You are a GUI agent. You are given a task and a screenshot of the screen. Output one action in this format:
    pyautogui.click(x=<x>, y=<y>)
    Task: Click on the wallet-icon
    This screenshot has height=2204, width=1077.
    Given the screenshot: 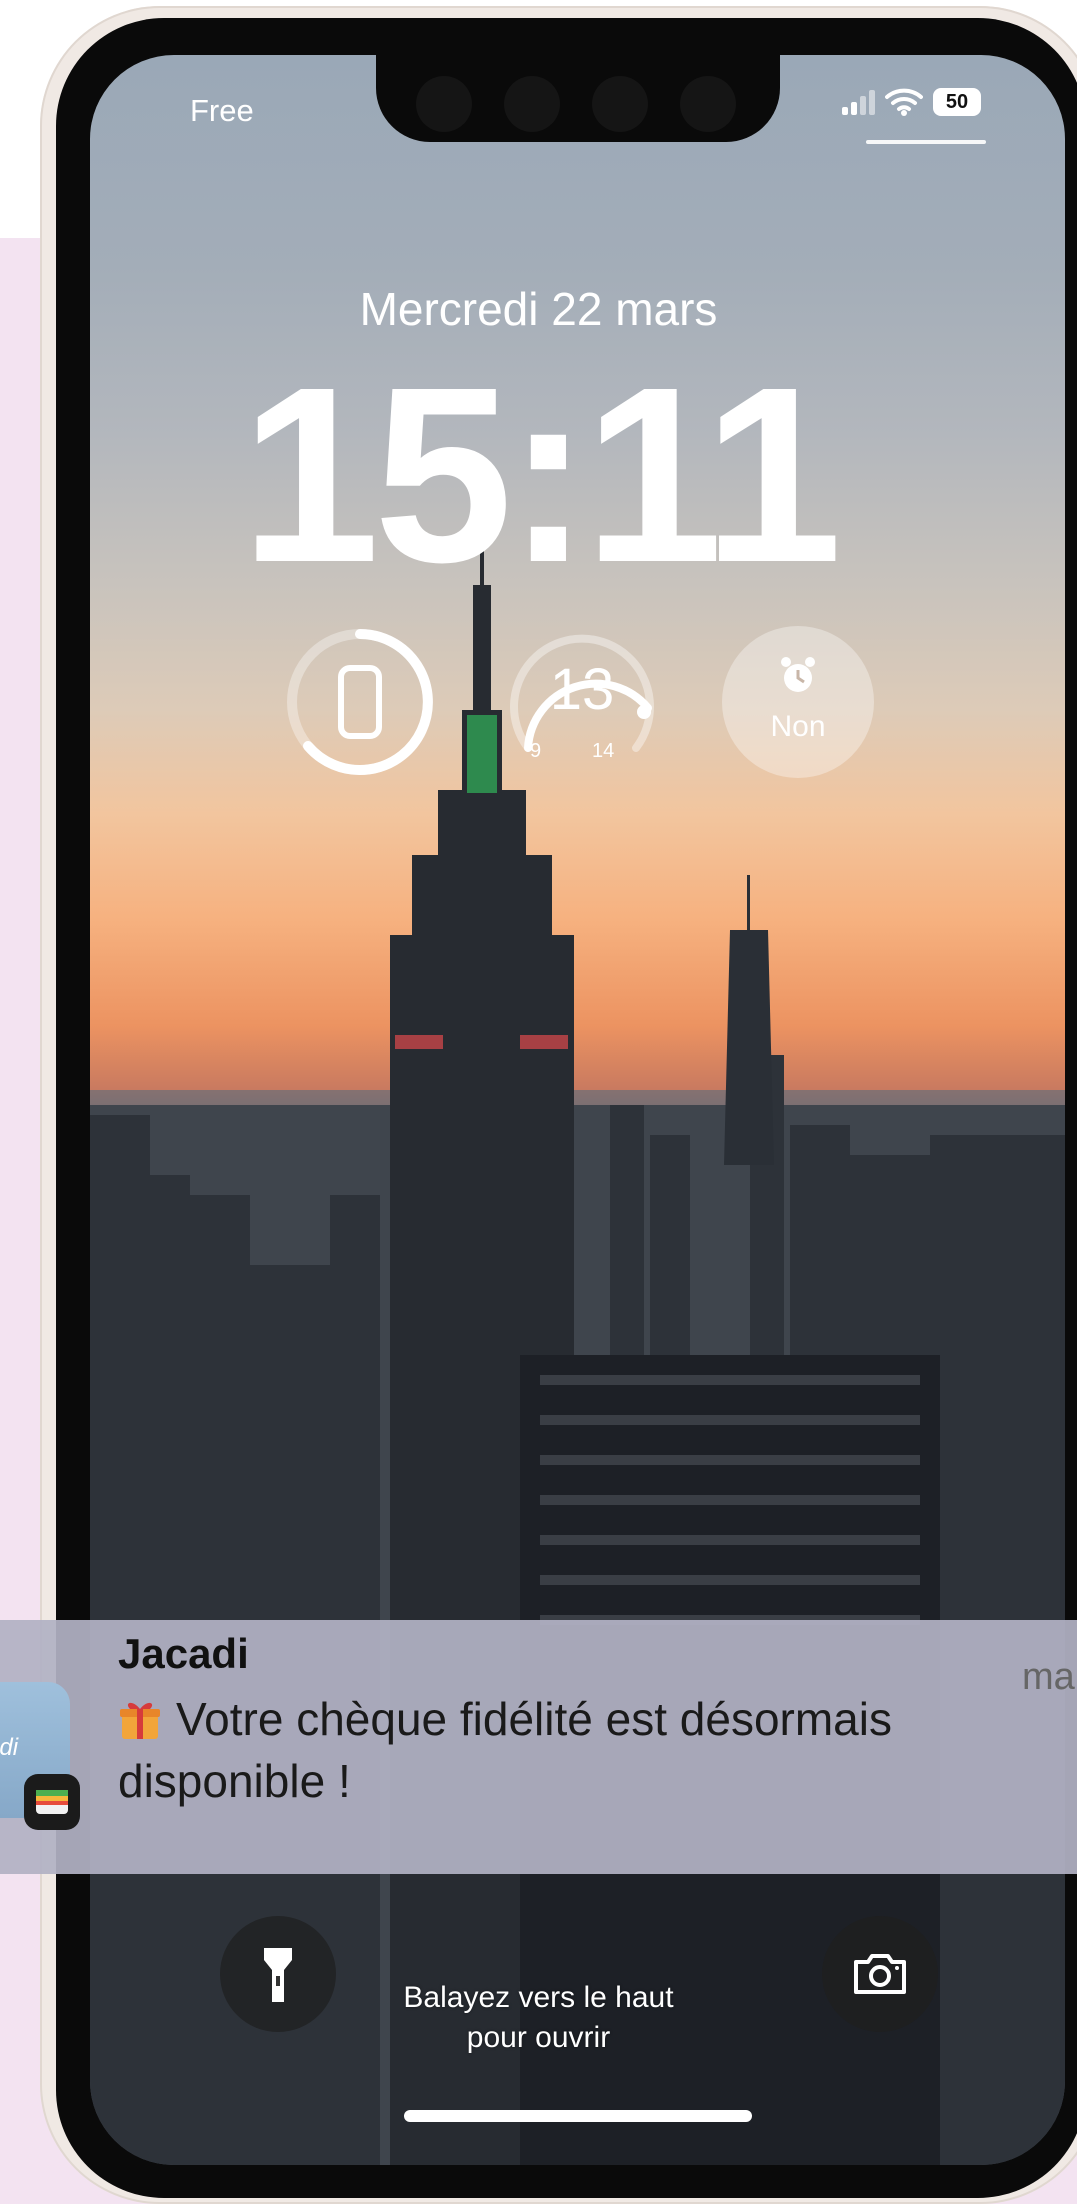 What is the action you would take?
    pyautogui.click(x=52, y=1802)
    